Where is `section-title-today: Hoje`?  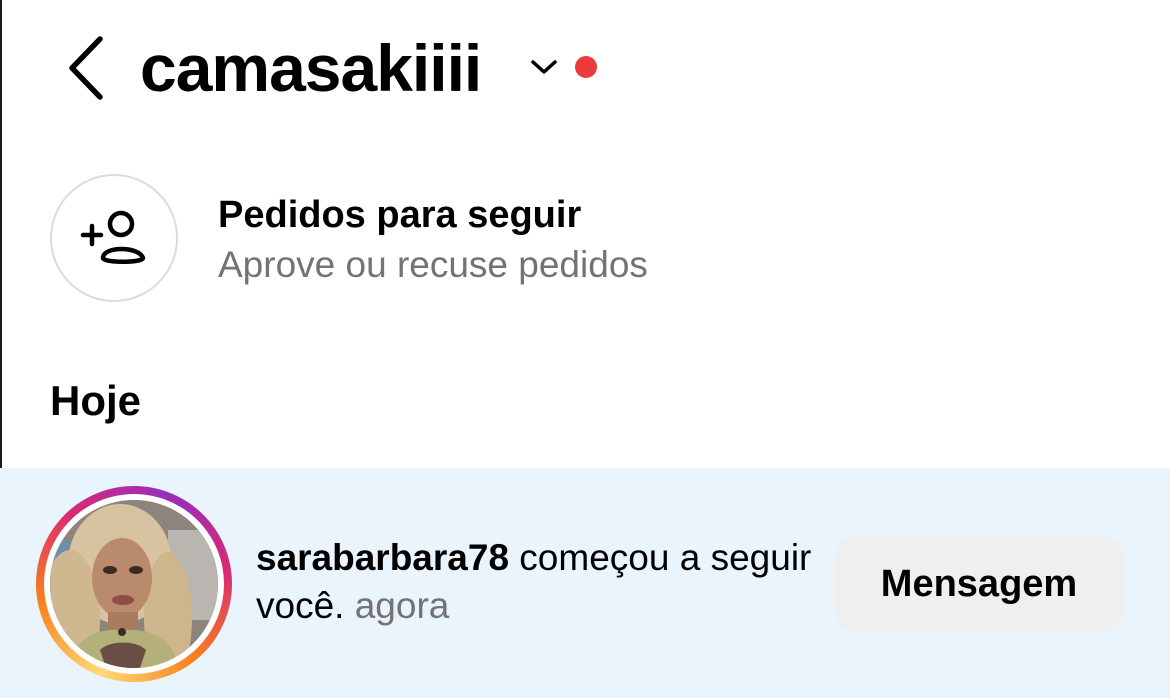 section-title-today: Hoje is located at coordinates (96, 400).